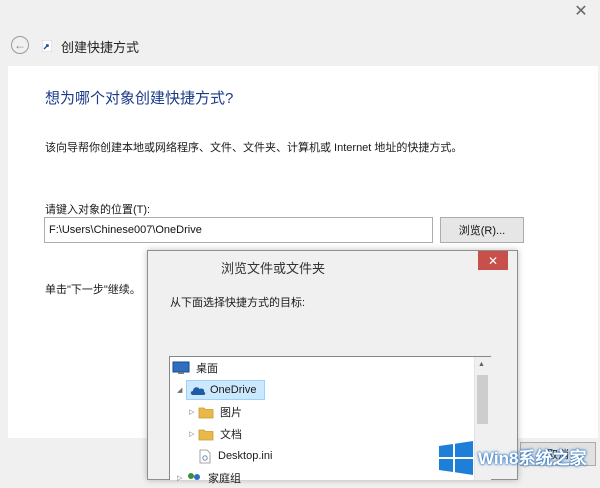 This screenshot has height=488, width=600. What do you see at coordinates (139, 98) in the screenshot?
I see `page-heading: 想为哪个对象创建快捷方式?` at bounding box center [139, 98].